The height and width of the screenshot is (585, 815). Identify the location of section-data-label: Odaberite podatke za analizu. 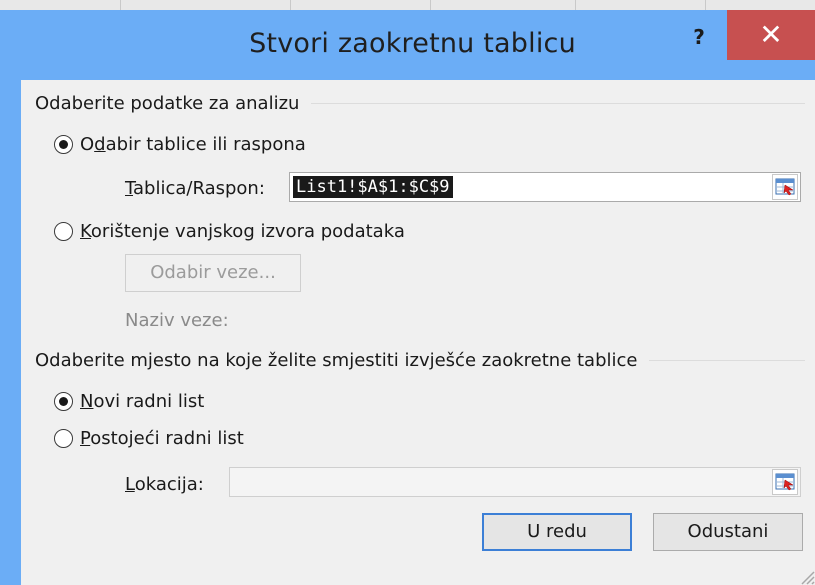
(167, 103).